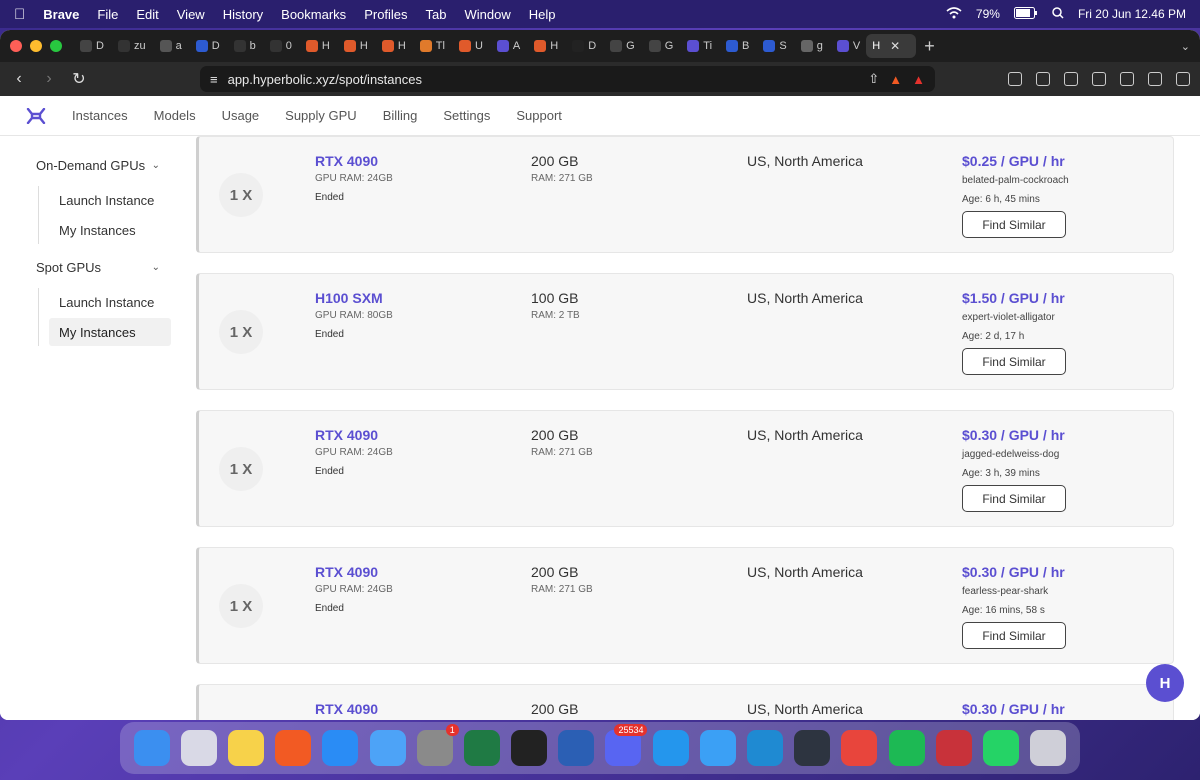 The image size is (1200, 780). I want to click on tab-search-icon: ⌄, so click(1185, 46).